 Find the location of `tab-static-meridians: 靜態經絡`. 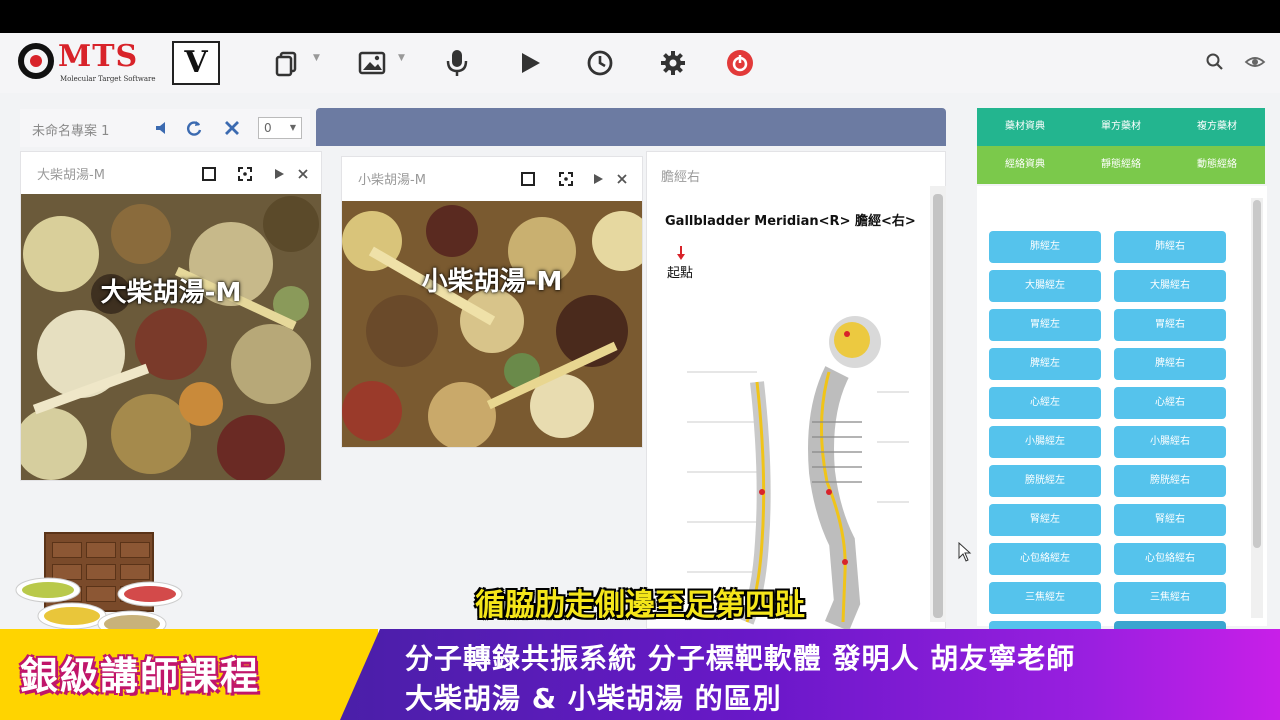

tab-static-meridians: 靜態經絡 is located at coordinates (1121, 165).